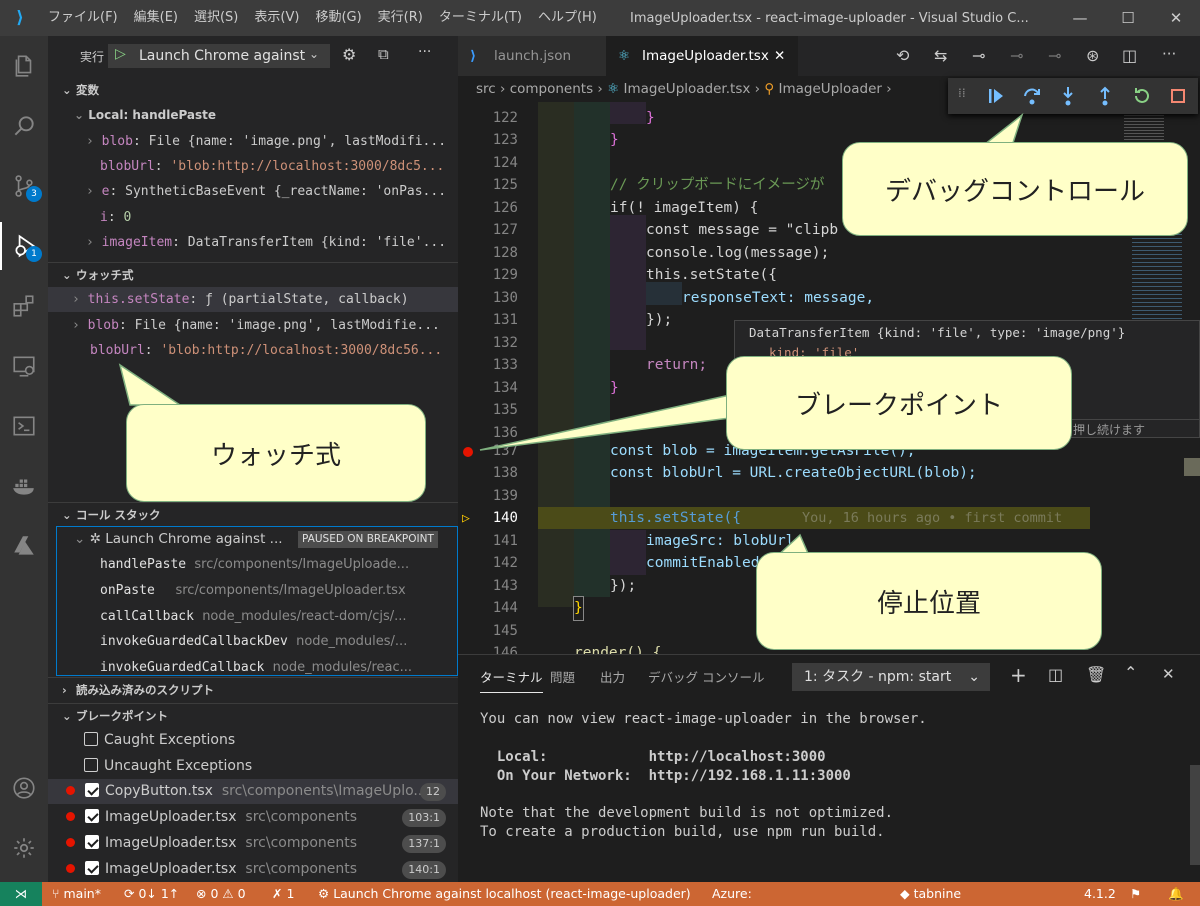 The height and width of the screenshot is (906, 1200). What do you see at coordinates (216, 18) in the screenshot?
I see `menu-selection: 選択(S)` at bounding box center [216, 18].